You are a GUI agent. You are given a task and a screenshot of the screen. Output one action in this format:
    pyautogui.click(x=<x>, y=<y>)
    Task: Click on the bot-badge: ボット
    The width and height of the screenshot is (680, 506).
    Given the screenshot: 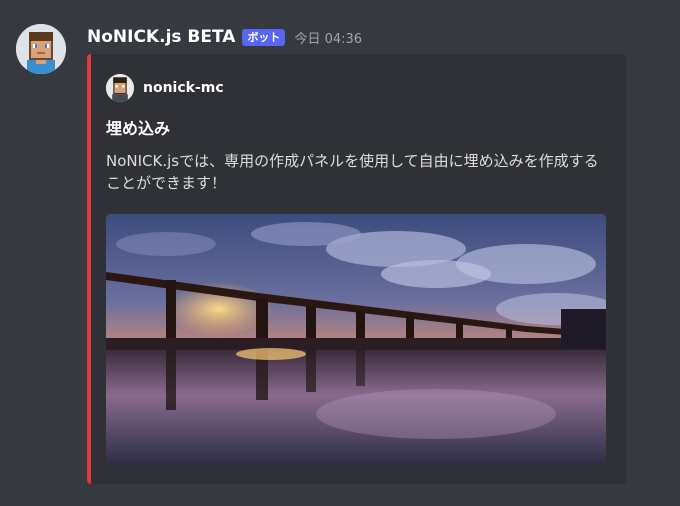 What is the action you would take?
    pyautogui.click(x=264, y=37)
    